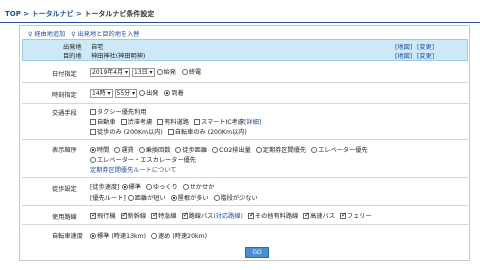  What do you see at coordinates (49, 34) in the screenshot?
I see `add-waypoint-link: 経由地追加` at bounding box center [49, 34].